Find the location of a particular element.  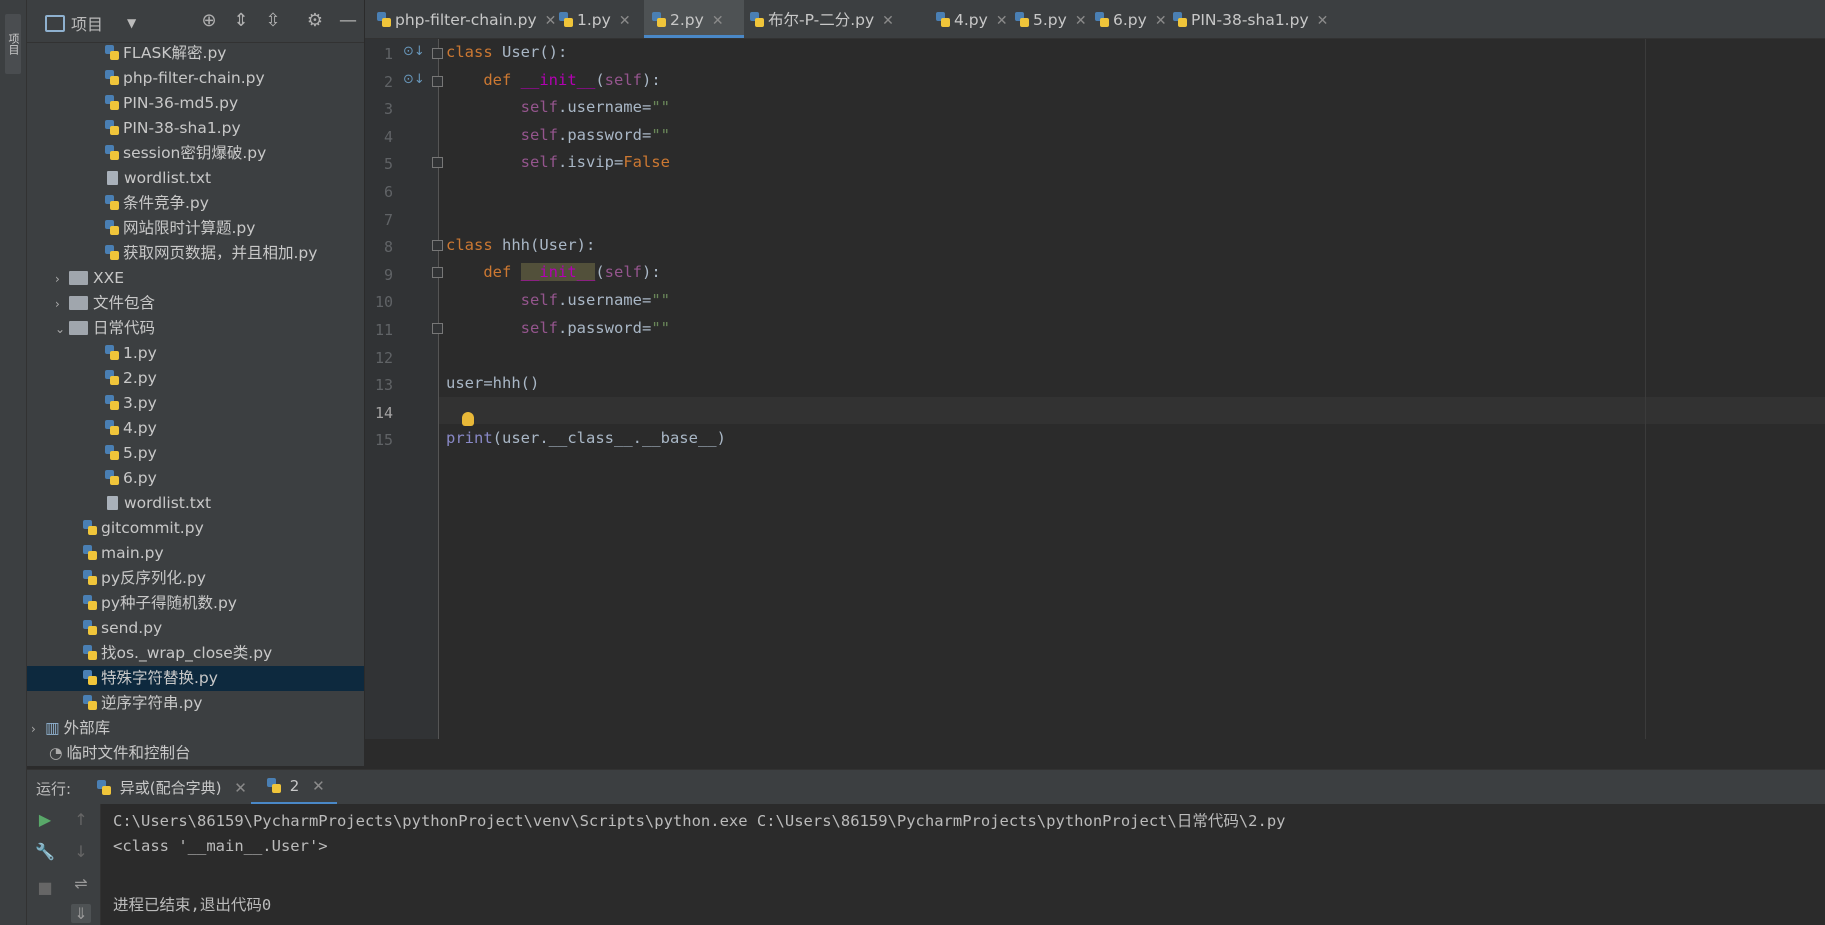

tree-item: 5.py is located at coordinates (195, 453).